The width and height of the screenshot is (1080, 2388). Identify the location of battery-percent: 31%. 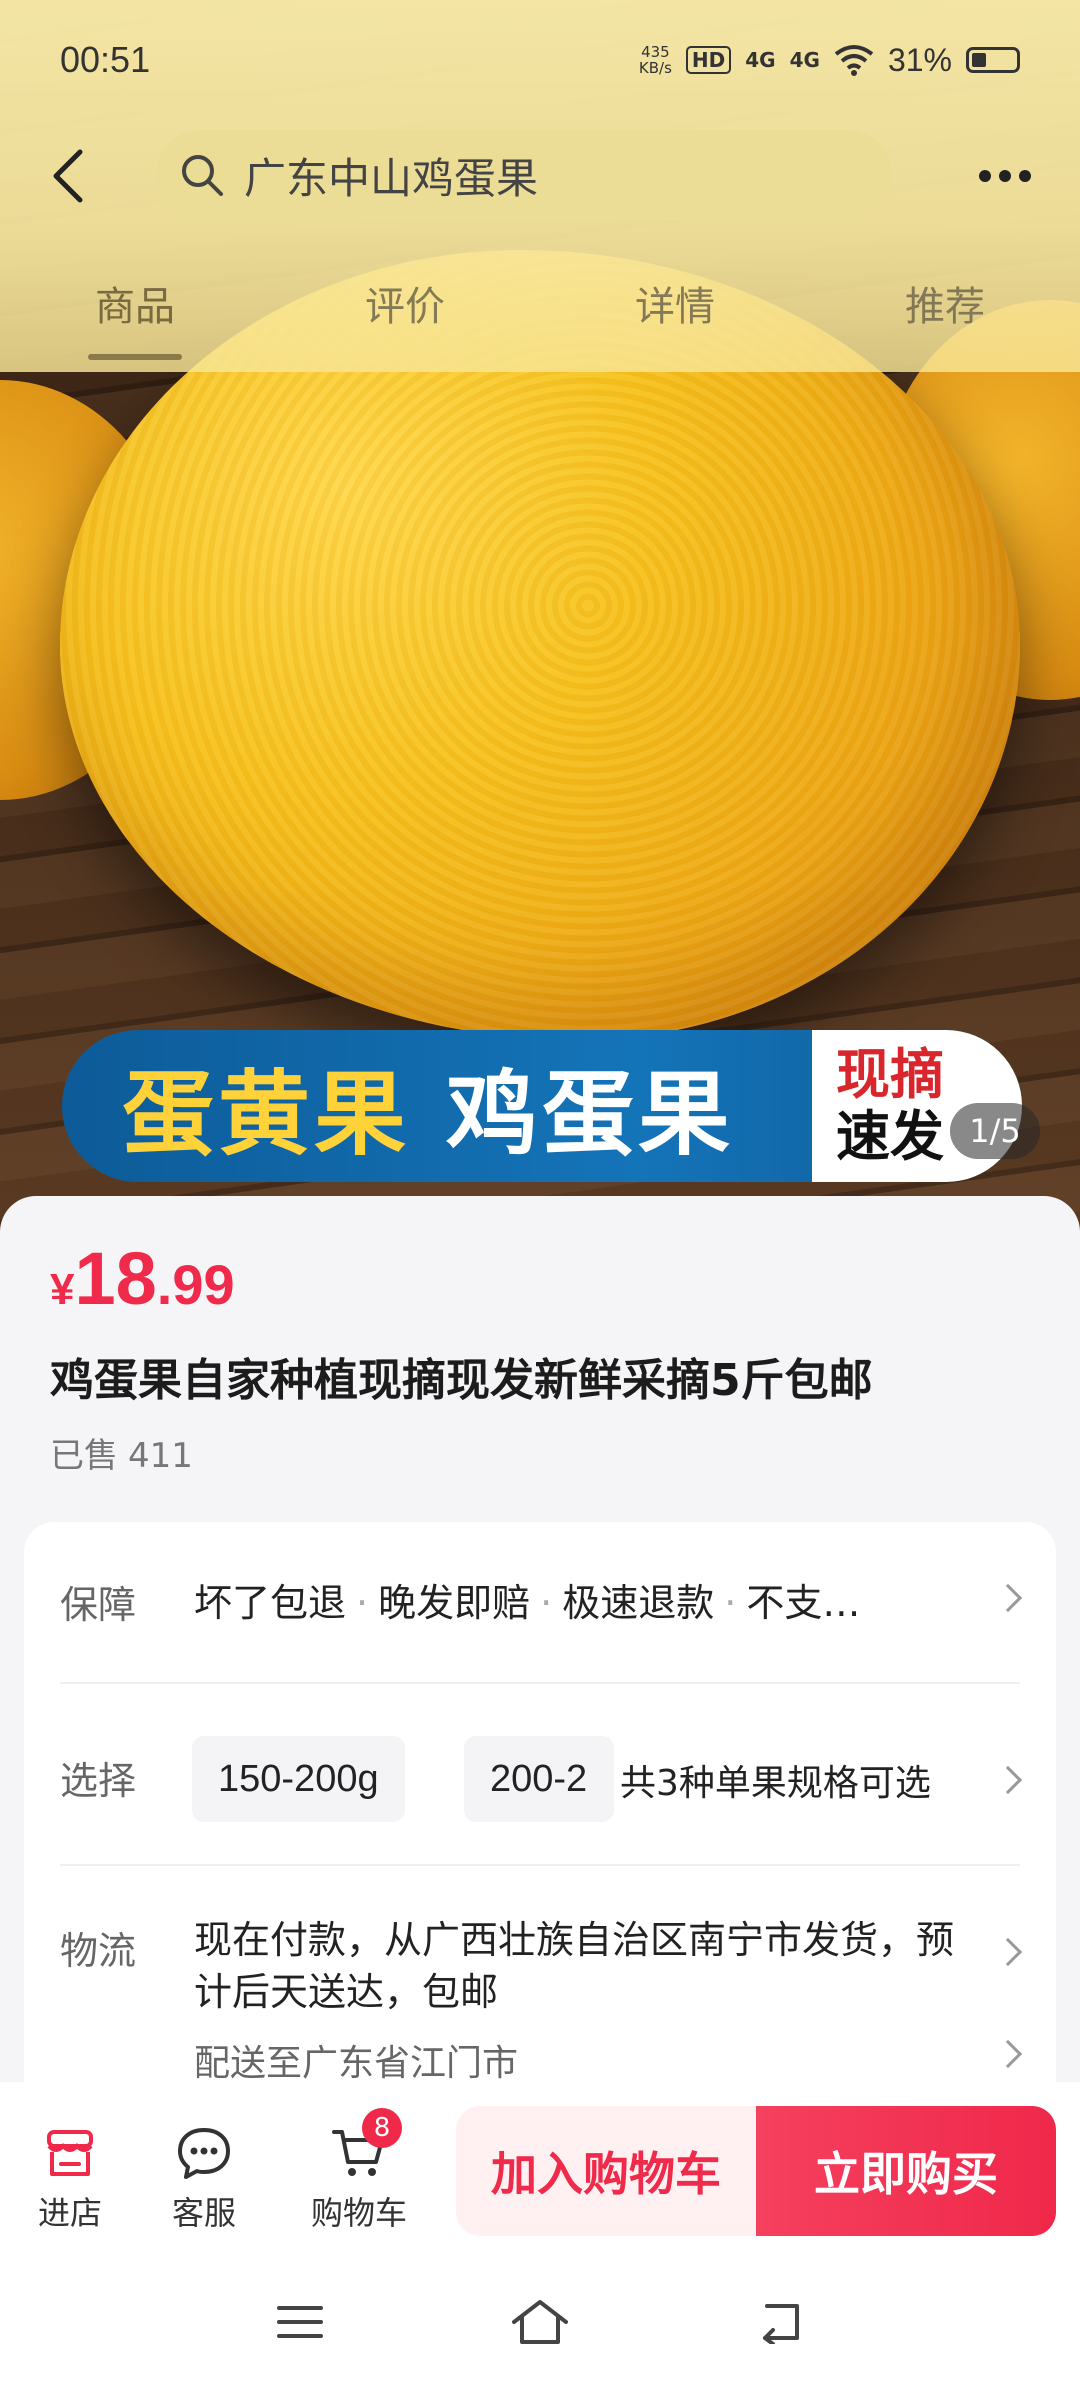
(919, 59).